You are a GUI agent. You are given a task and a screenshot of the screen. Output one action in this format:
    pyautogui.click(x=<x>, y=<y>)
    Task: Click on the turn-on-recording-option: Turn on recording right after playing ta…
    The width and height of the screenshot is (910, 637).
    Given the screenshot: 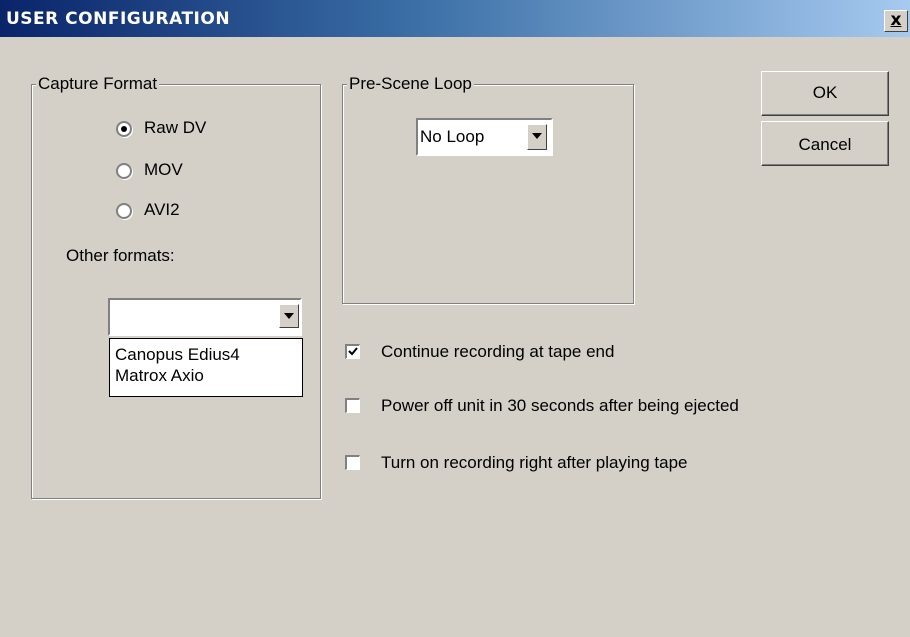 What is the action you would take?
    pyautogui.click(x=585, y=464)
    